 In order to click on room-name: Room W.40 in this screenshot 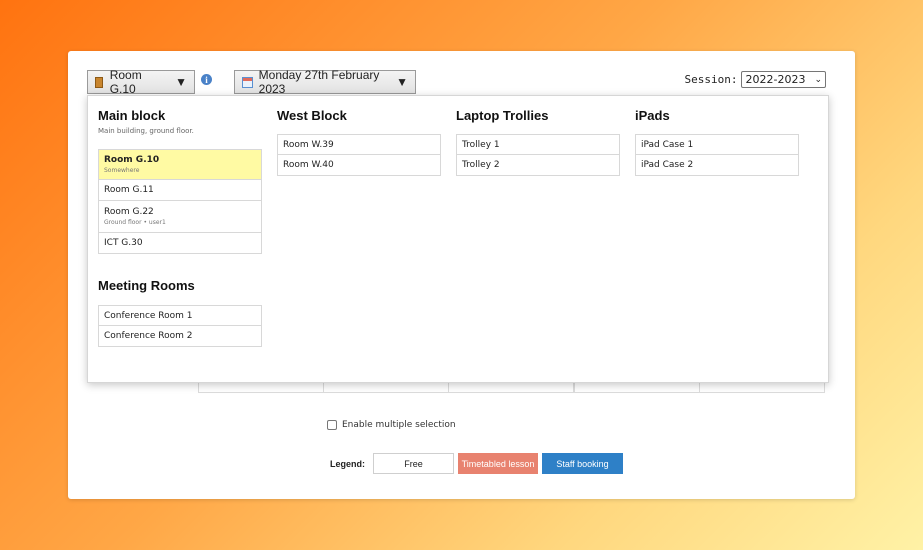, I will do `click(308, 165)`.